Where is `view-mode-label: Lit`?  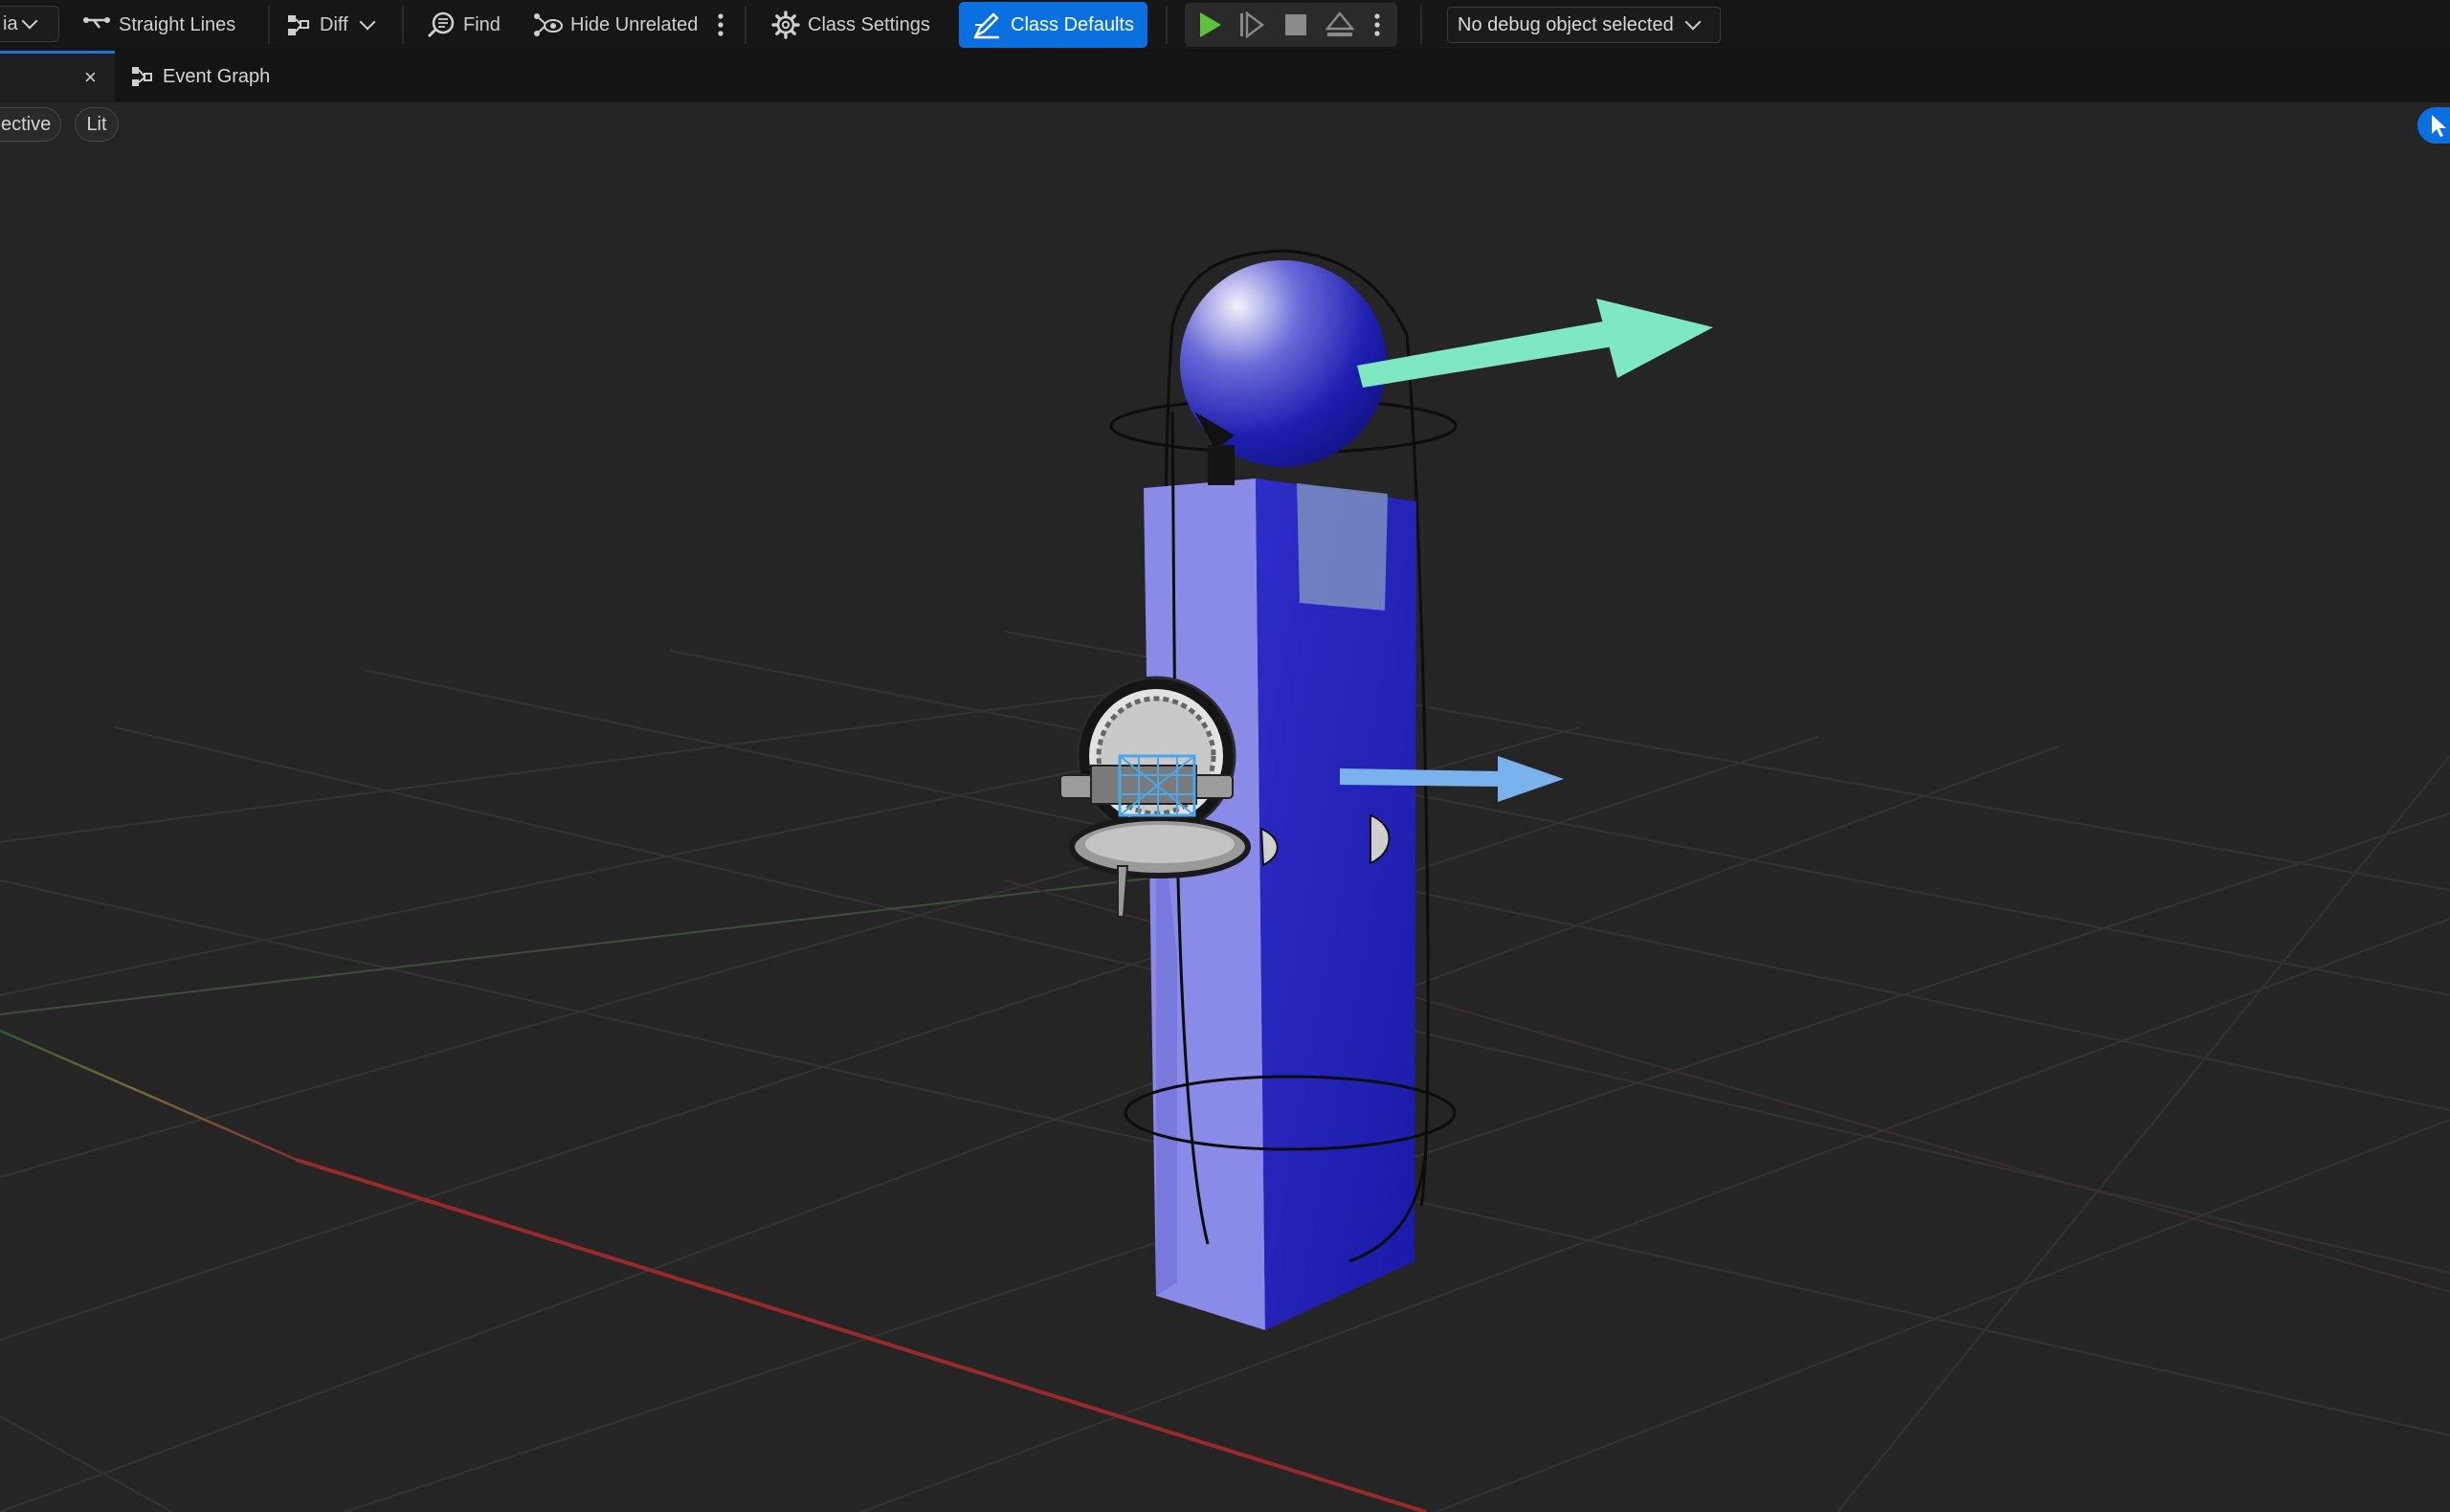
view-mode-label: Lit is located at coordinates (97, 124).